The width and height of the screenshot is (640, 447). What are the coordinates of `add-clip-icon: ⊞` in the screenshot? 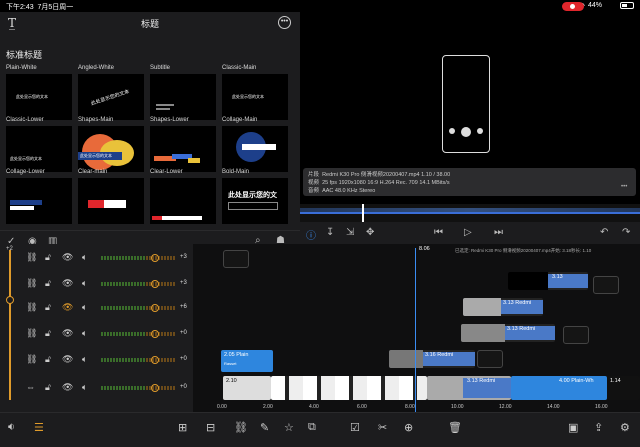 It's located at (182, 427).